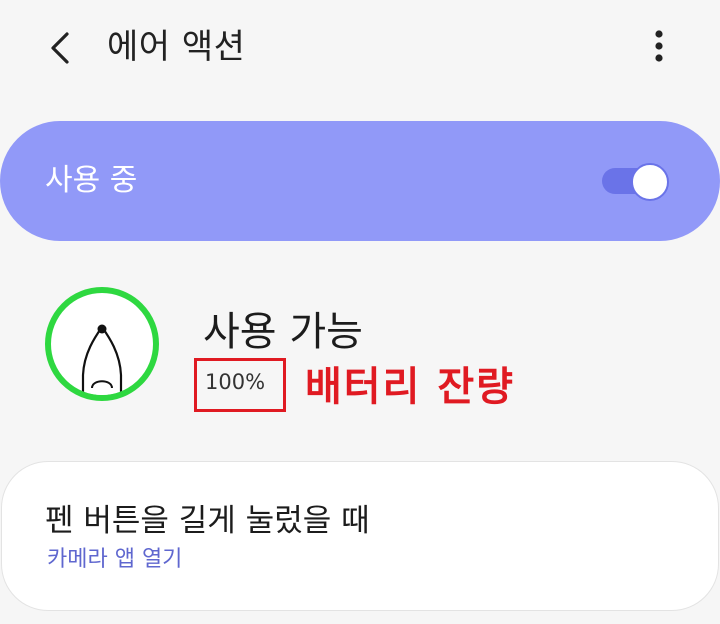 The width and height of the screenshot is (720, 624). I want to click on chevron-left-icon, so click(60, 48).